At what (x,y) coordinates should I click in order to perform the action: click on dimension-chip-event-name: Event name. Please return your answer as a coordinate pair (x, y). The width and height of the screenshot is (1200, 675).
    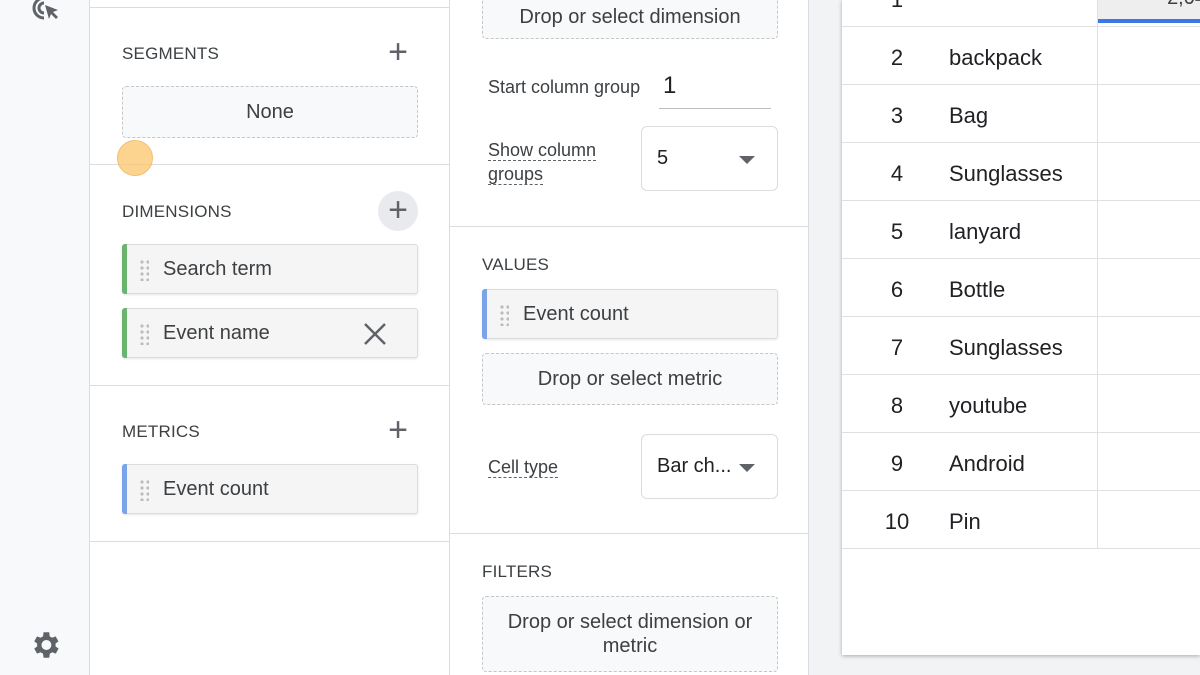
    Looking at the image, I should click on (270, 333).